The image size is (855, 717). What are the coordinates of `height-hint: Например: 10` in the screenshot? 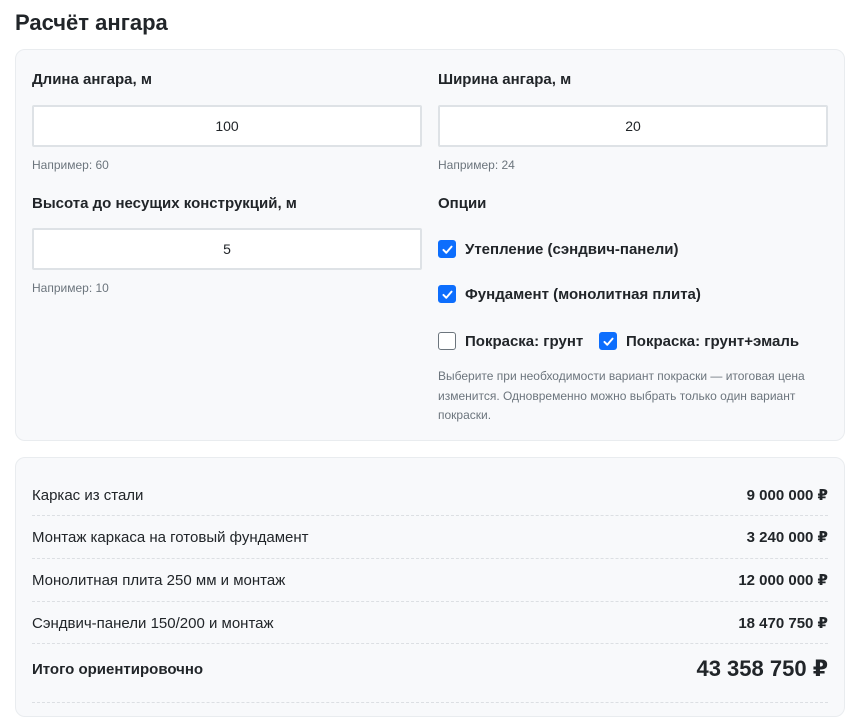 It's located at (70, 288).